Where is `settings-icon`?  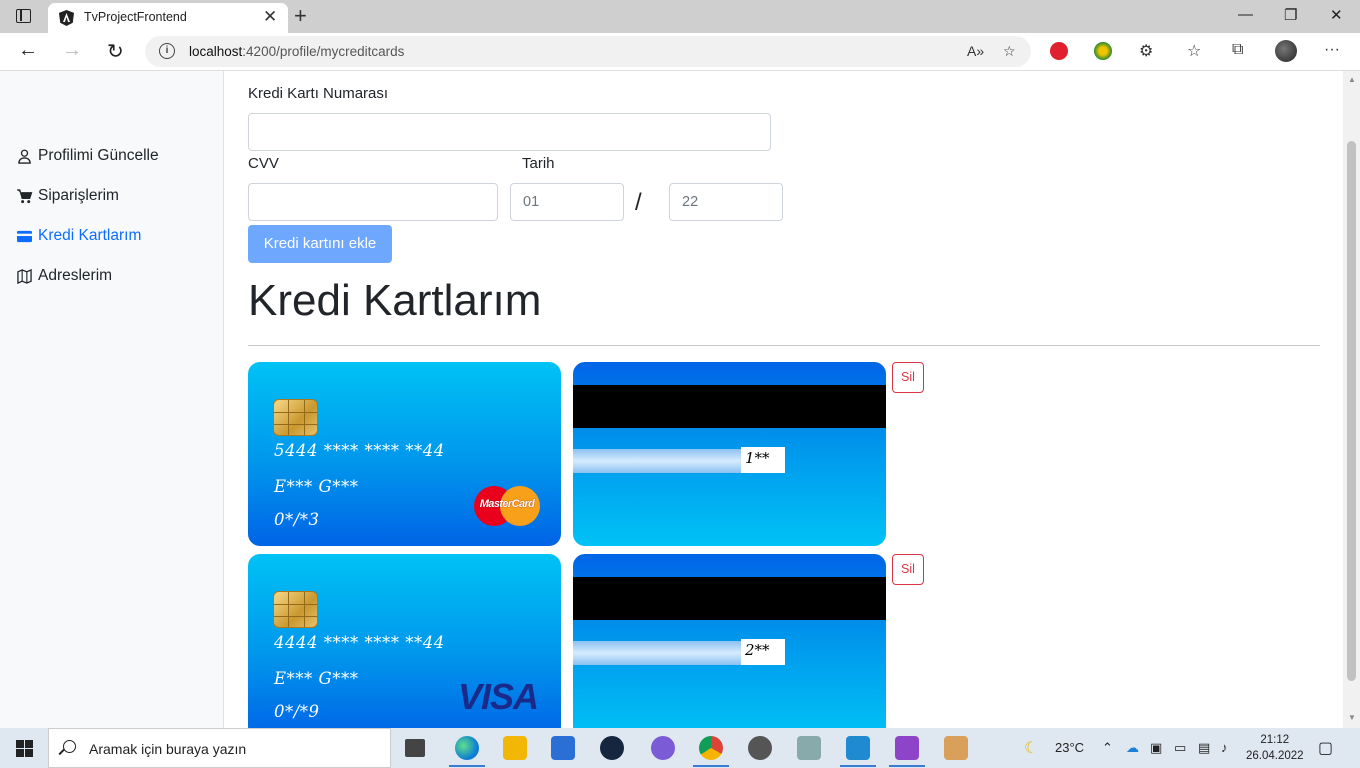 settings-icon is located at coordinates (760, 748).